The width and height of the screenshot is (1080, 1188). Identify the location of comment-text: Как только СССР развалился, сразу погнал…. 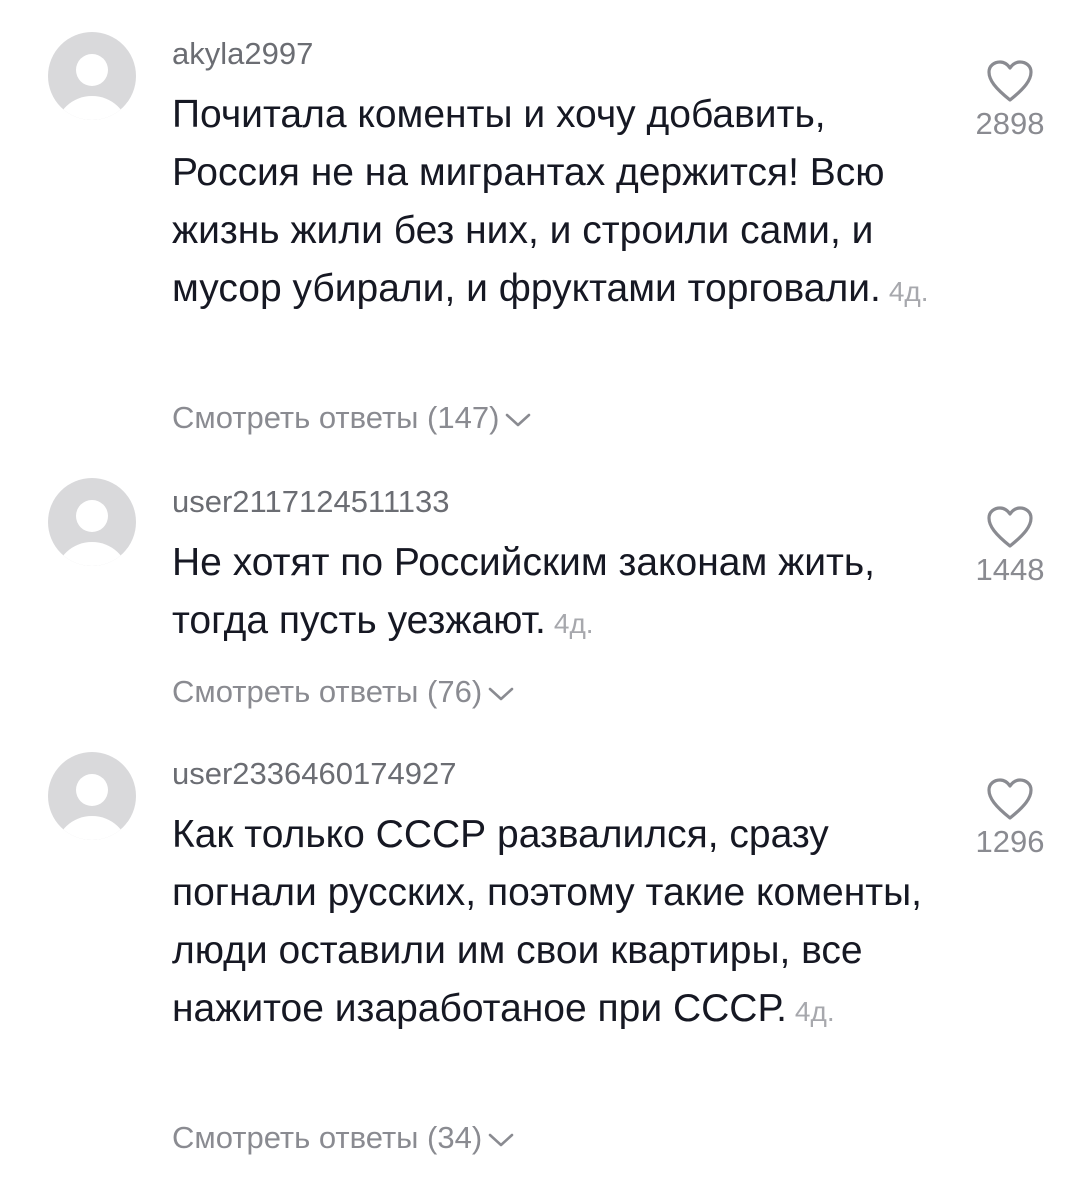
(552, 923).